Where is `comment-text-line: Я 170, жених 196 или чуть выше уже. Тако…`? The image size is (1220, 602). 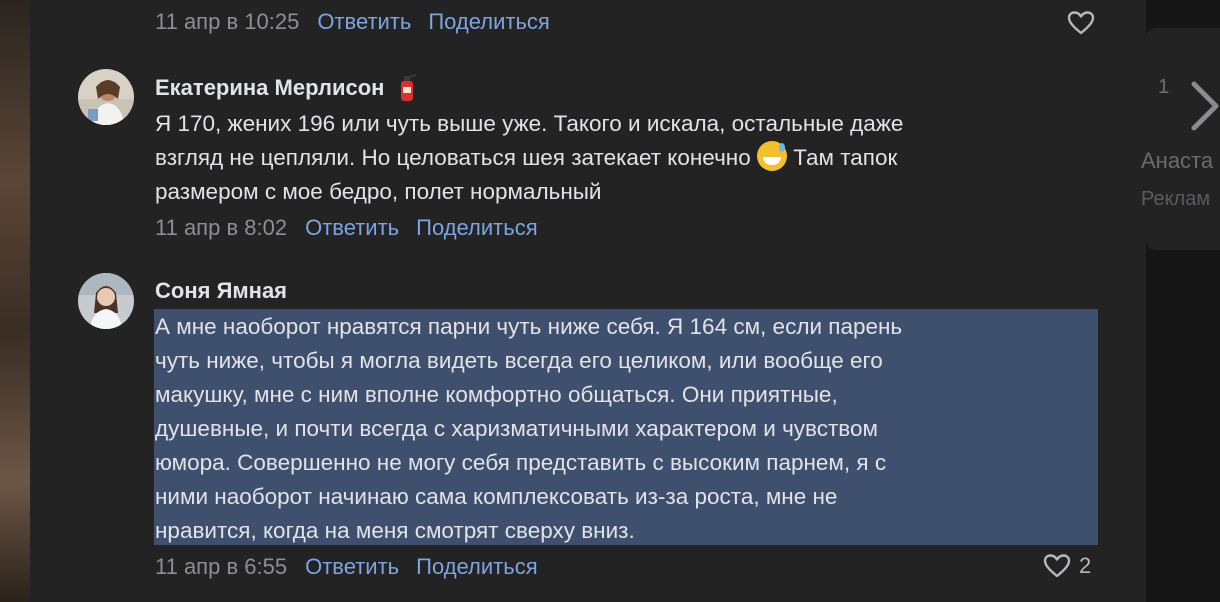
comment-text-line: Я 170, жених 196 или чуть выше уже. Тако… is located at coordinates (529, 123).